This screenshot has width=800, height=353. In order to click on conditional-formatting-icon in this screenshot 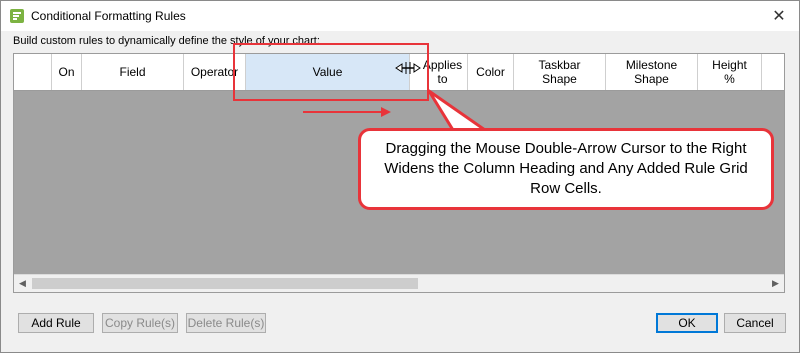, I will do `click(17, 16)`.